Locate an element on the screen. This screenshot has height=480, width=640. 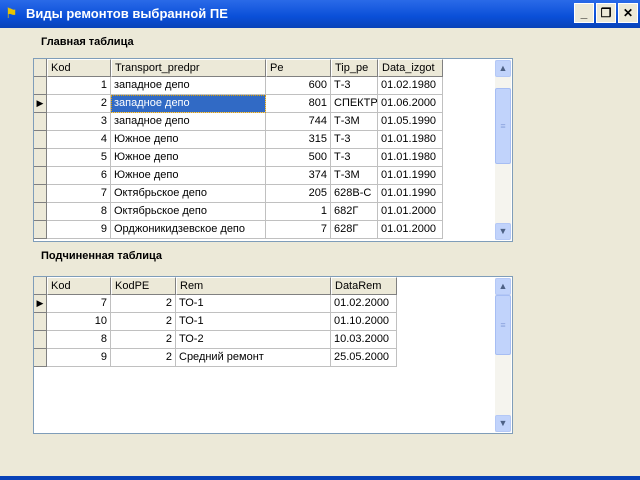
table-cell: 01.02.1980 is located at coordinates (410, 86).